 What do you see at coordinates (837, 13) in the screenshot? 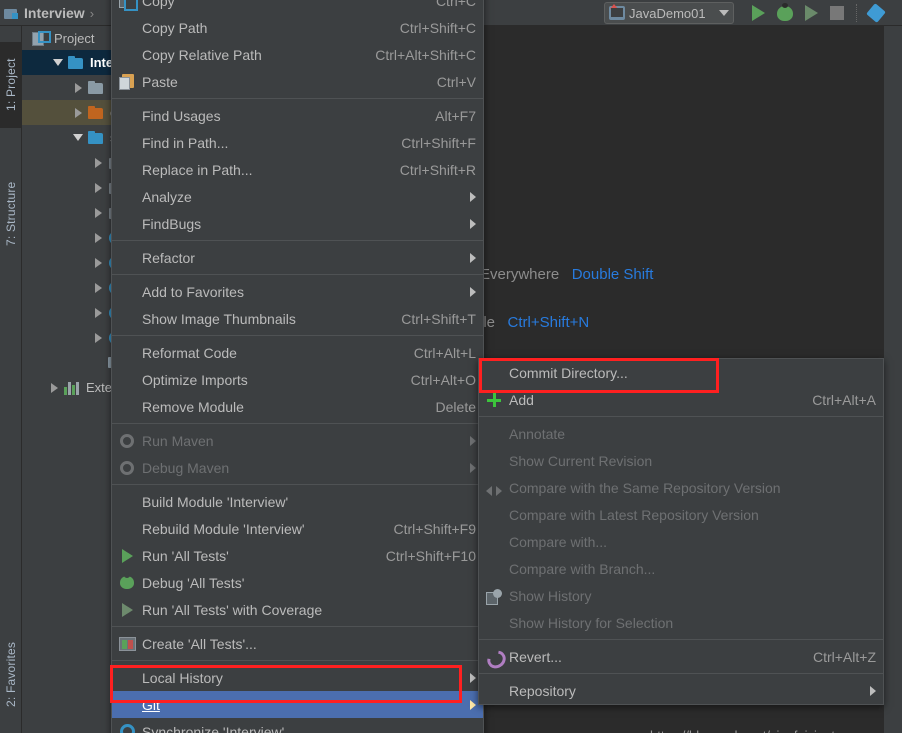
I see `stop-icon` at bounding box center [837, 13].